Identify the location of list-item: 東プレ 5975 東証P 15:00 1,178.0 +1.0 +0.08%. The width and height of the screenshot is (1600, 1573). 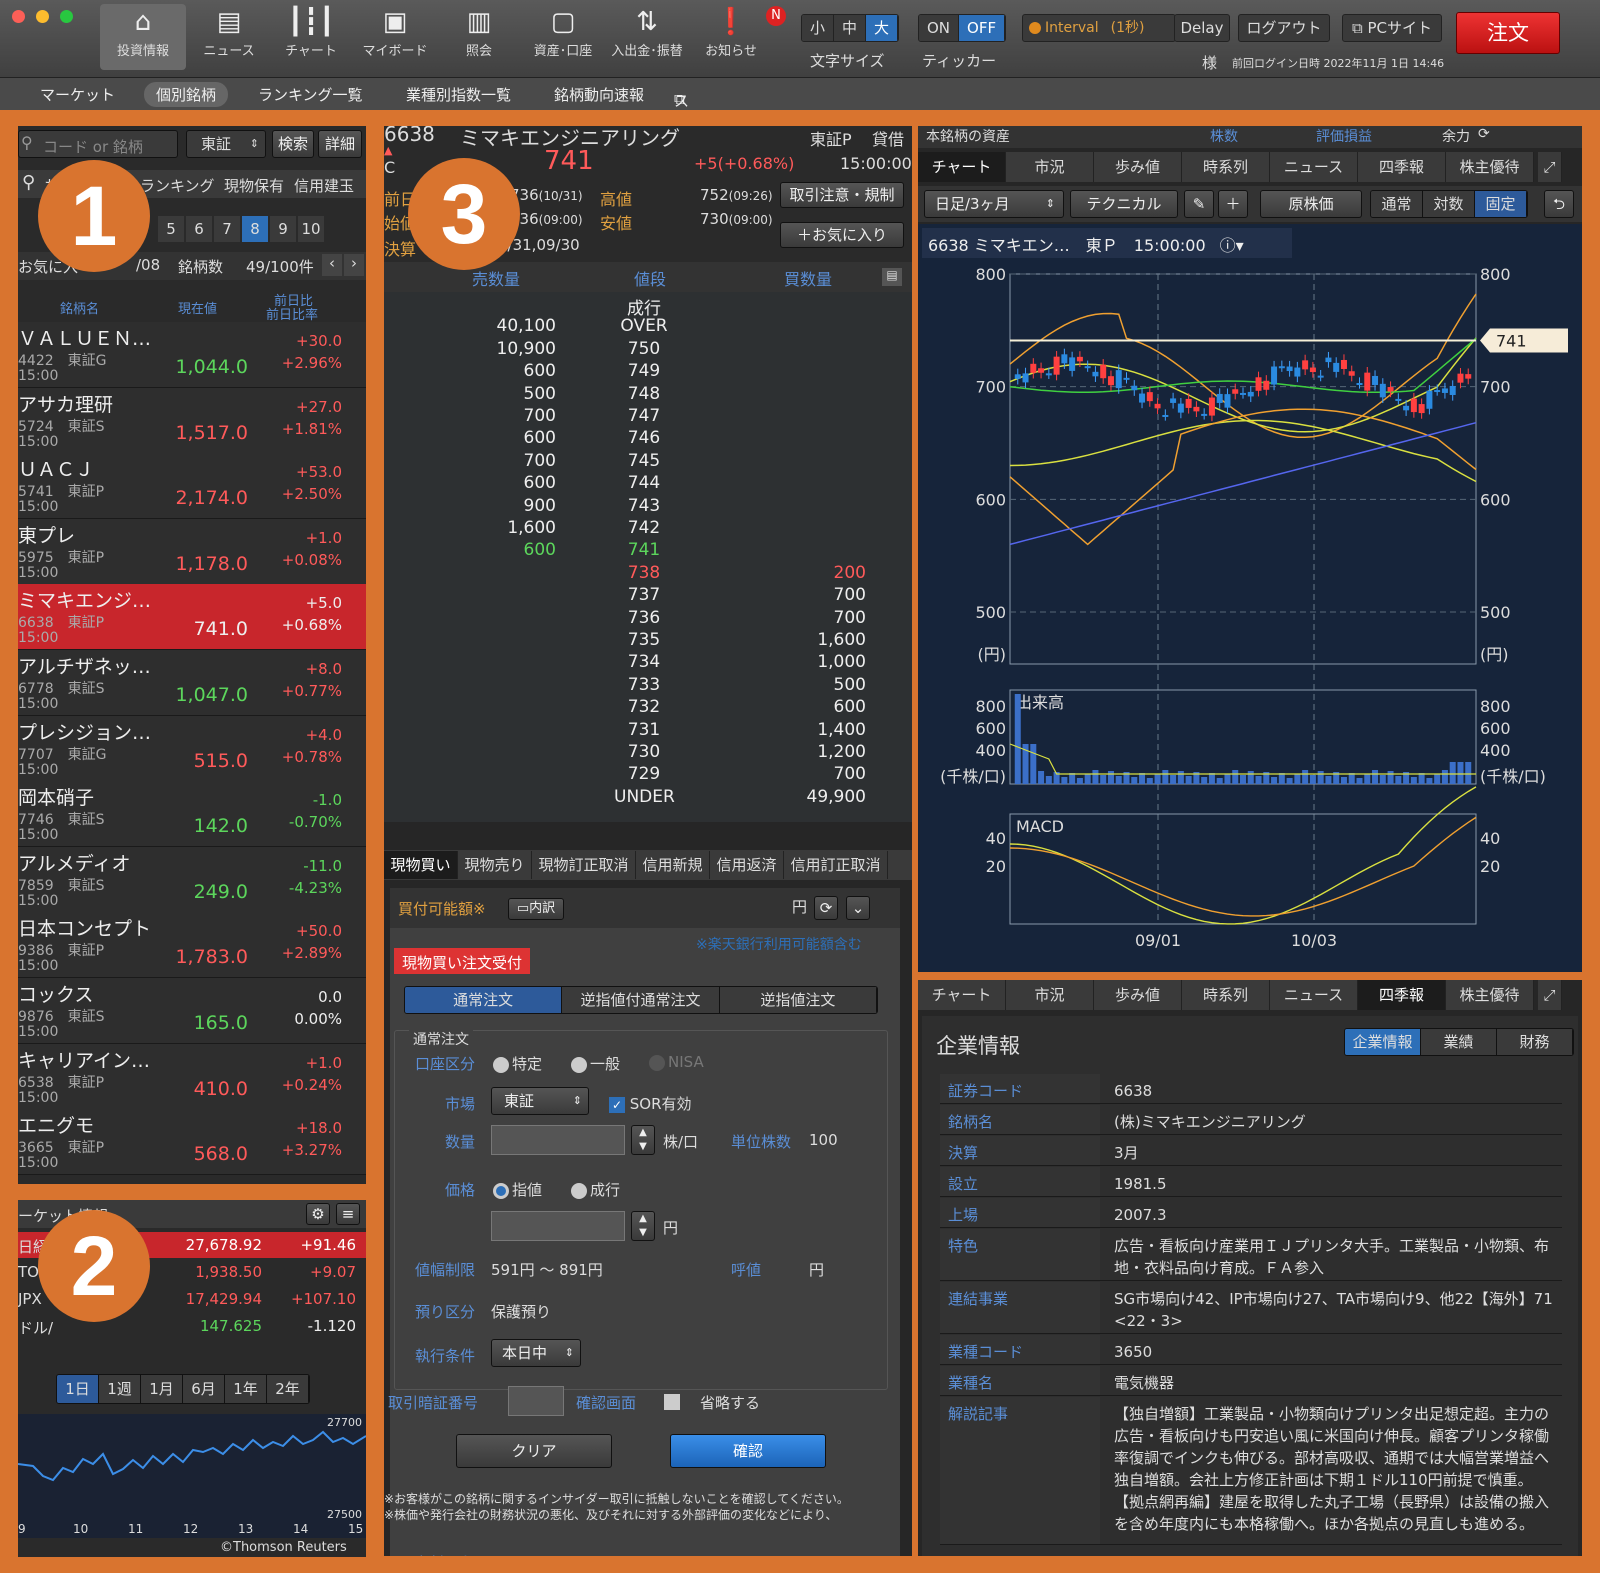
(192, 551).